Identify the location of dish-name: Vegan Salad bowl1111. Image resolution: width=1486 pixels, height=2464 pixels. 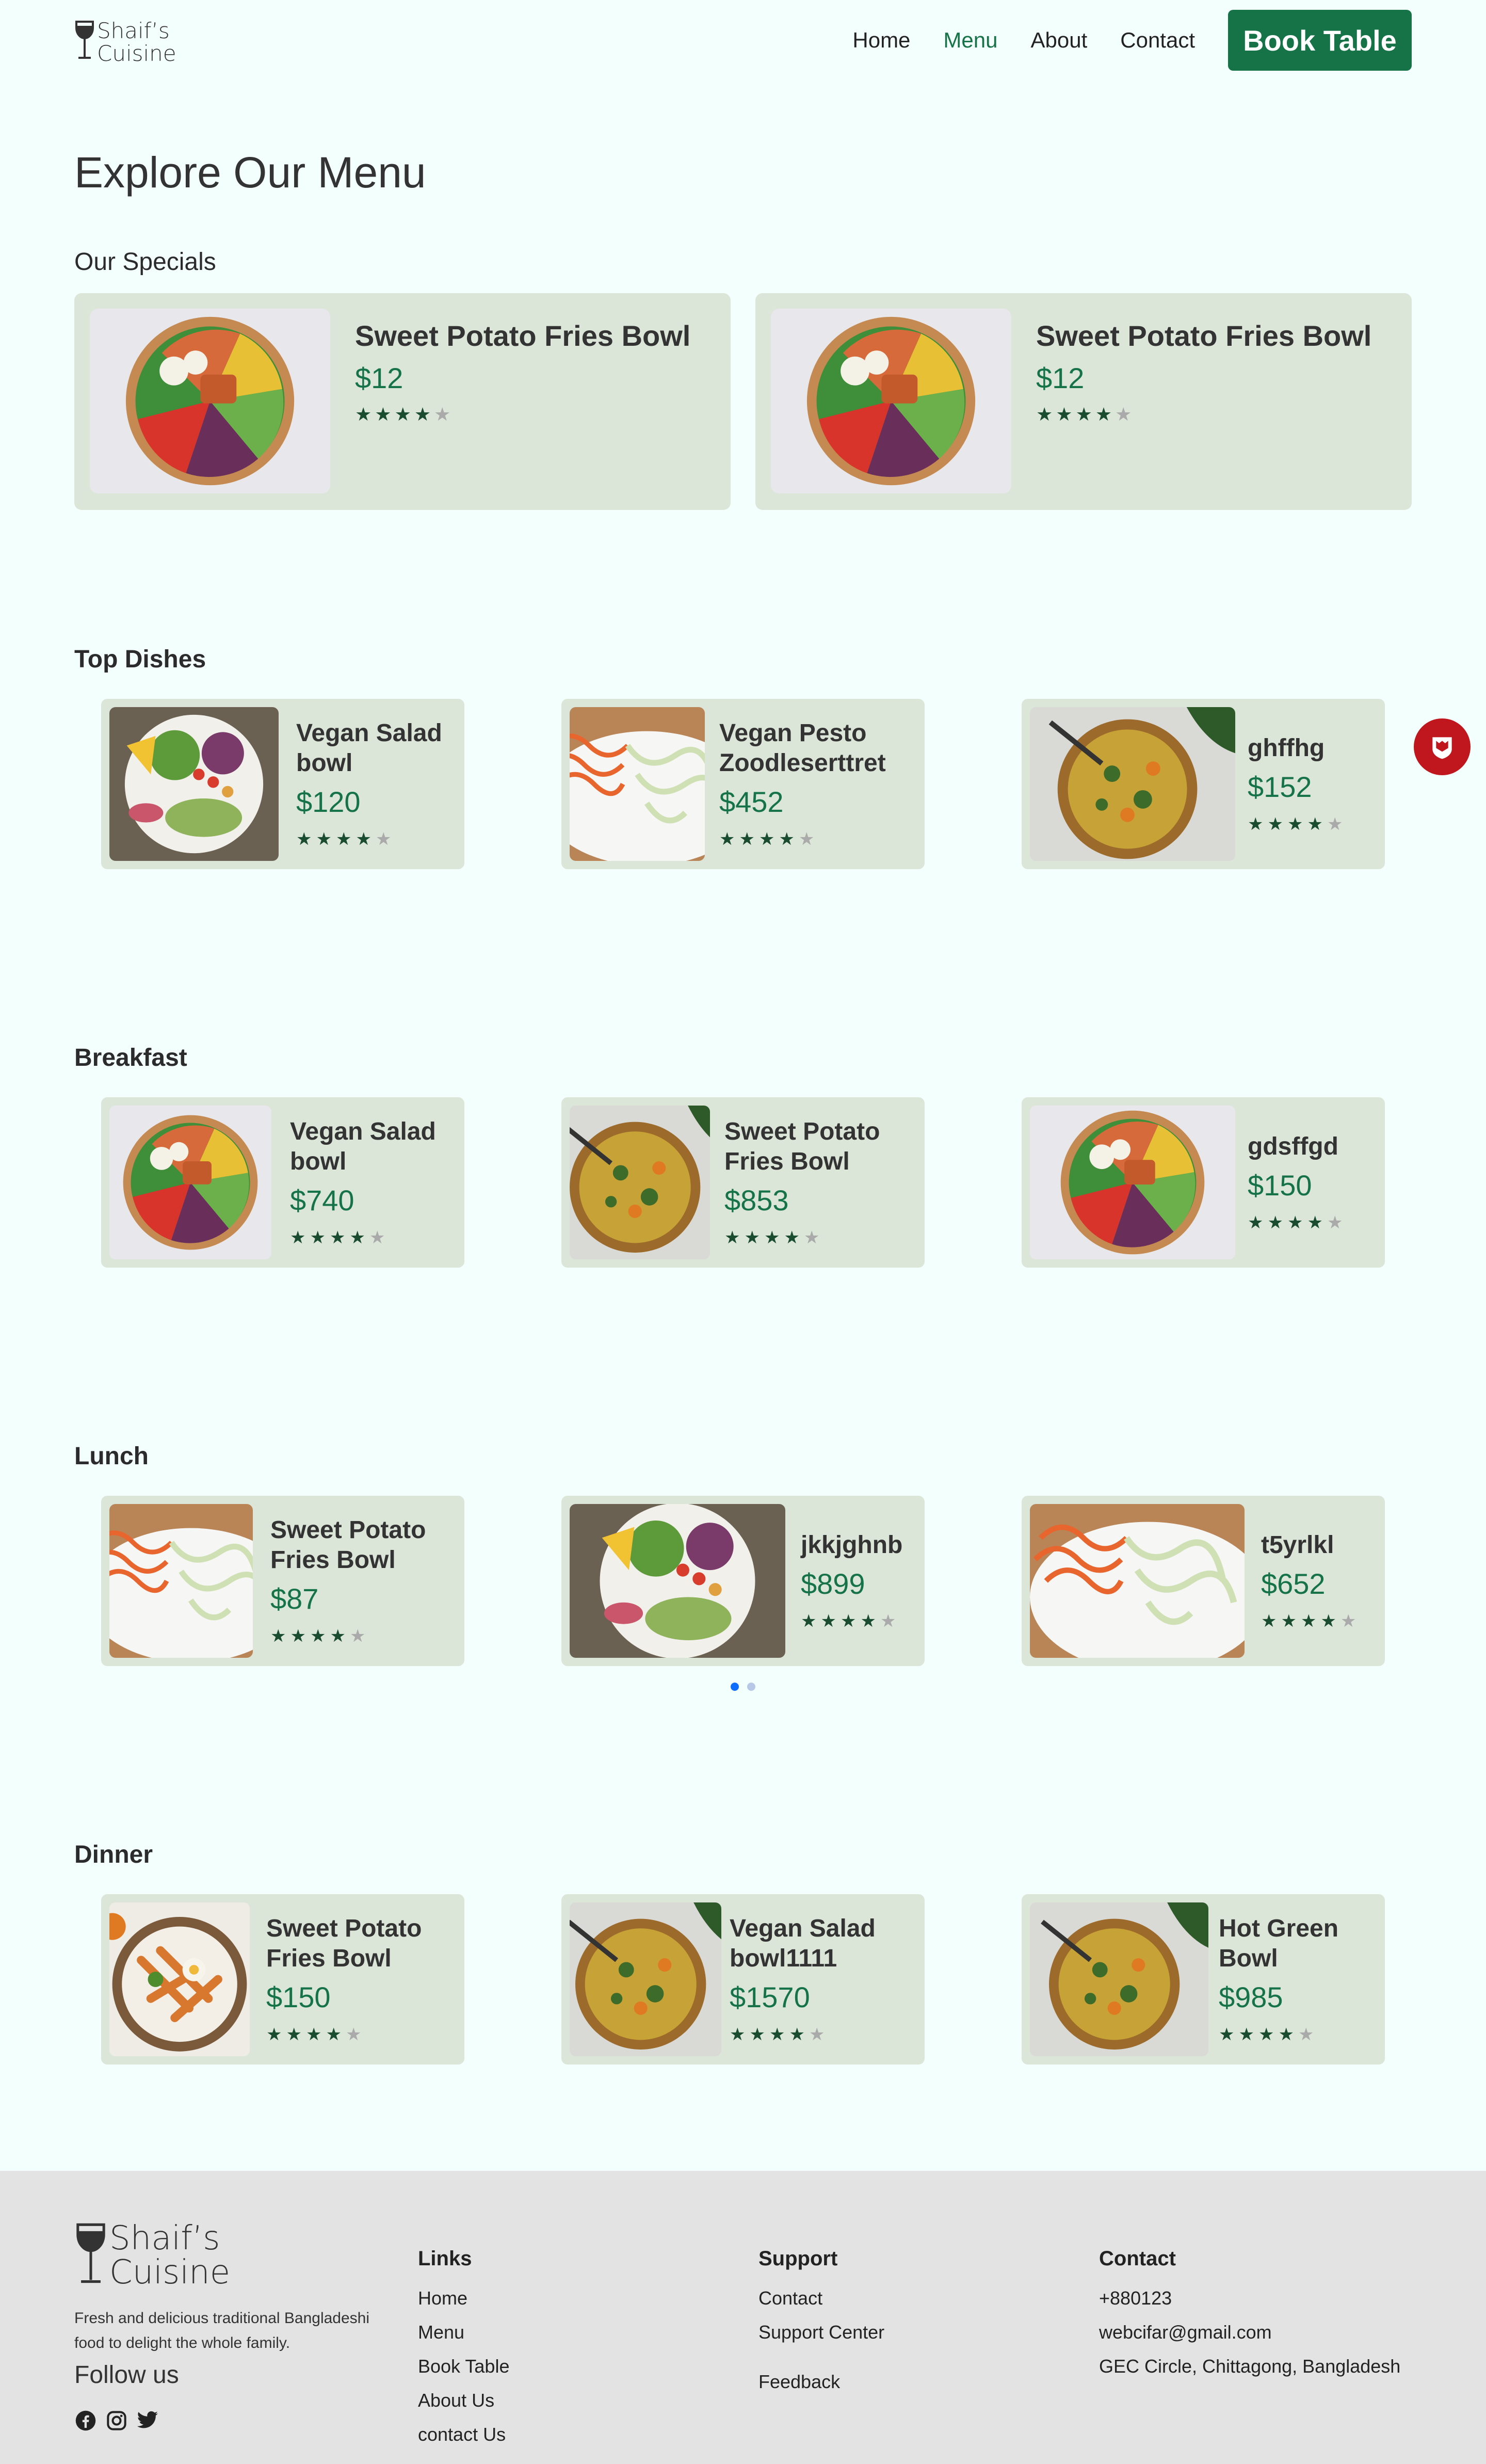
(803, 1943).